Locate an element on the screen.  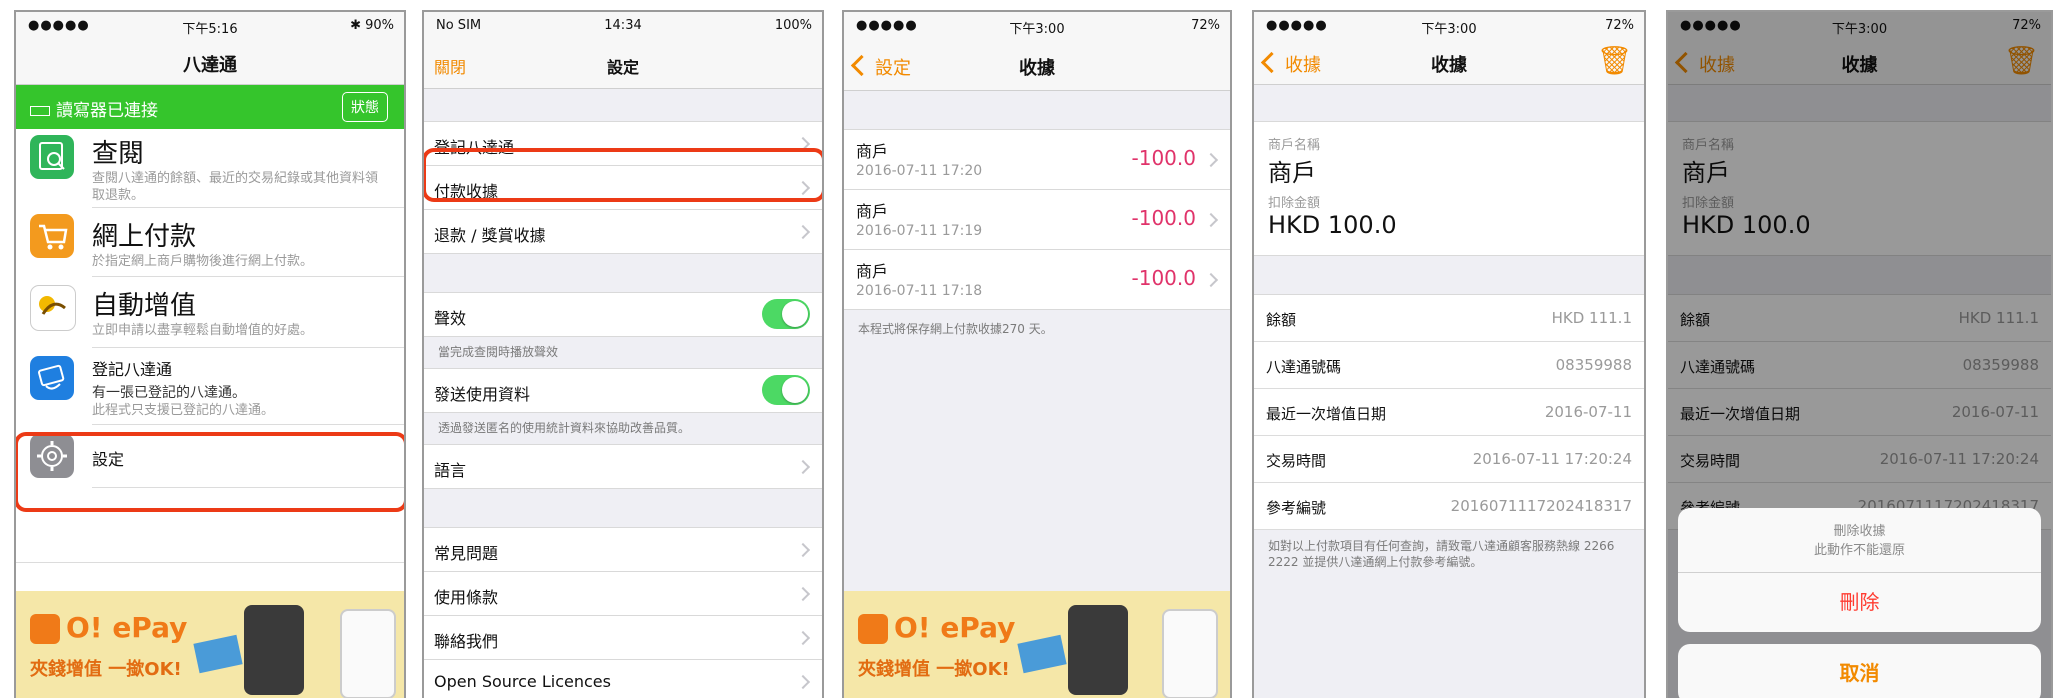
detail-row-reference: 參考編號 20160711172024183​17 is located at coordinates (1449, 506).